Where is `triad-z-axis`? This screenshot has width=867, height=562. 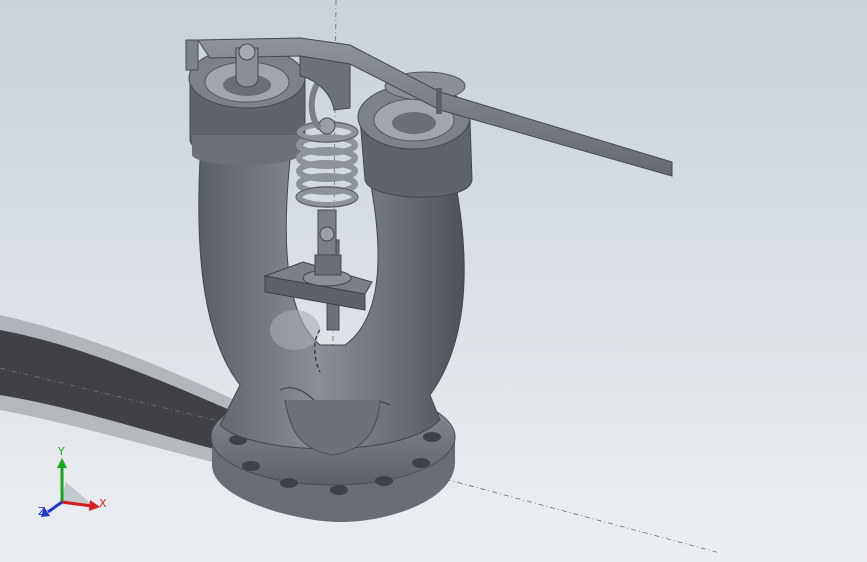 triad-z-axis is located at coordinates (55, 507).